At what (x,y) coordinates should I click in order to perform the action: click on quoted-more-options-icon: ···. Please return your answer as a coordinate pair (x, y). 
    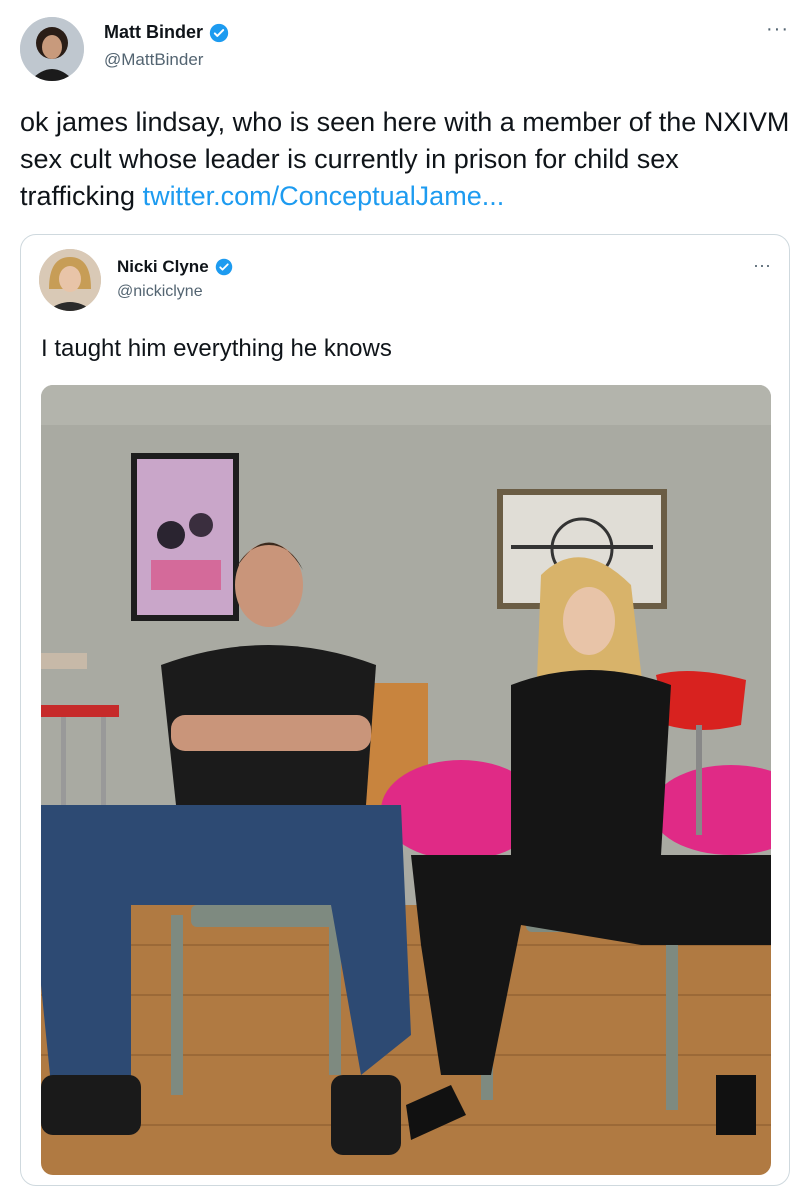
    Looking at the image, I should click on (762, 265).